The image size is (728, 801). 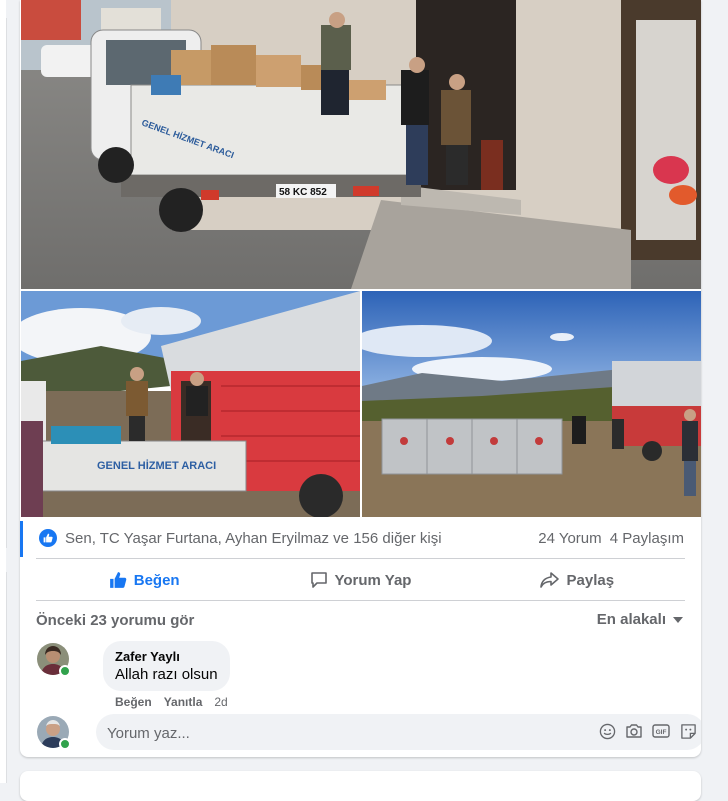 I want to click on post-actions: Beğen Yorum Yap Paylaş, so click(x=360, y=580).